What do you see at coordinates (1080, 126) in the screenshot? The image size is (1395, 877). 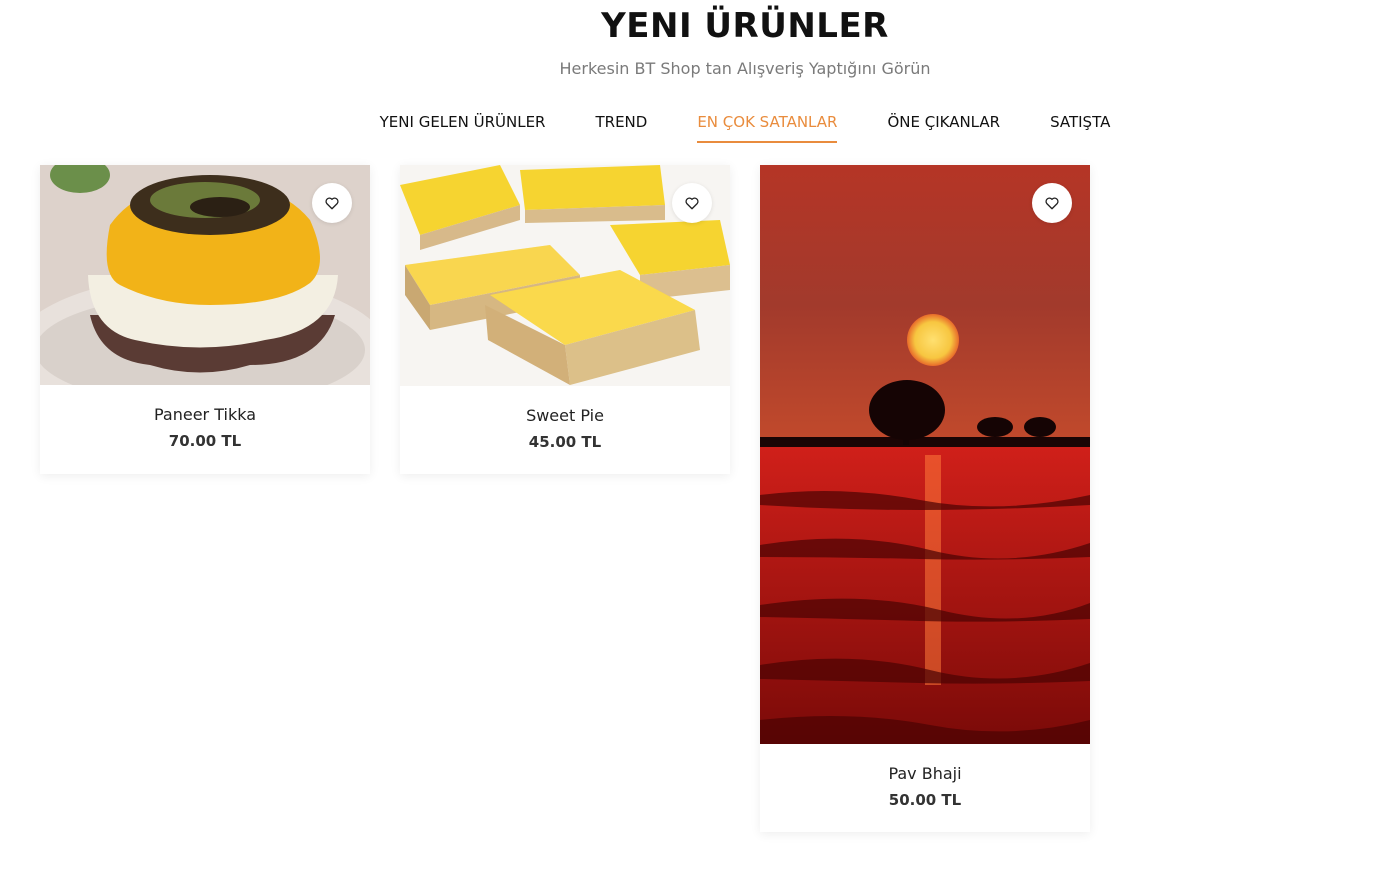 I see `tab-on-sale: SATIŞTA` at bounding box center [1080, 126].